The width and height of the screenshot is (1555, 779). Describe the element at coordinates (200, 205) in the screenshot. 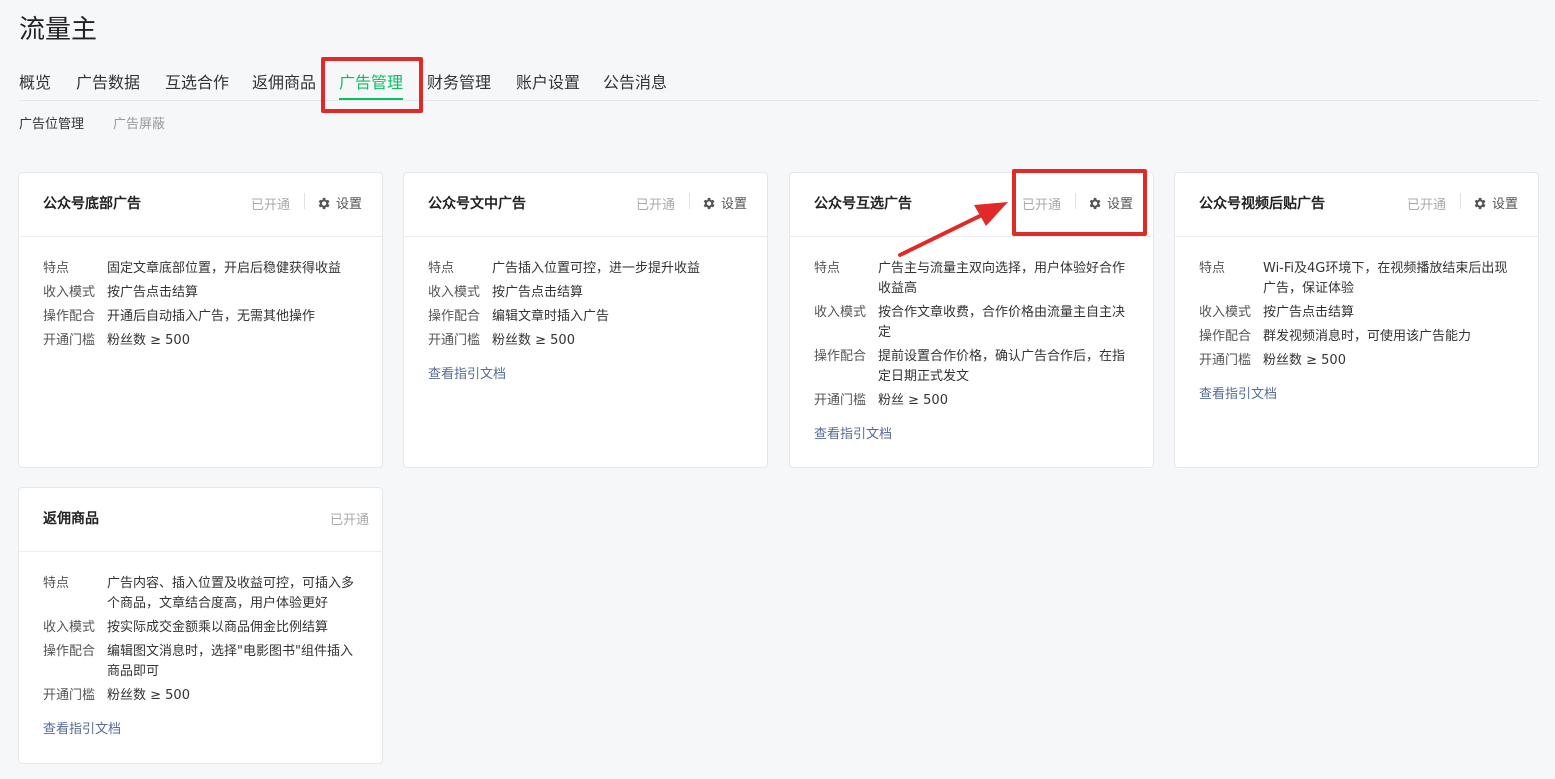

I see `card-header: 公众号底部广告 已开通 设置` at that location.